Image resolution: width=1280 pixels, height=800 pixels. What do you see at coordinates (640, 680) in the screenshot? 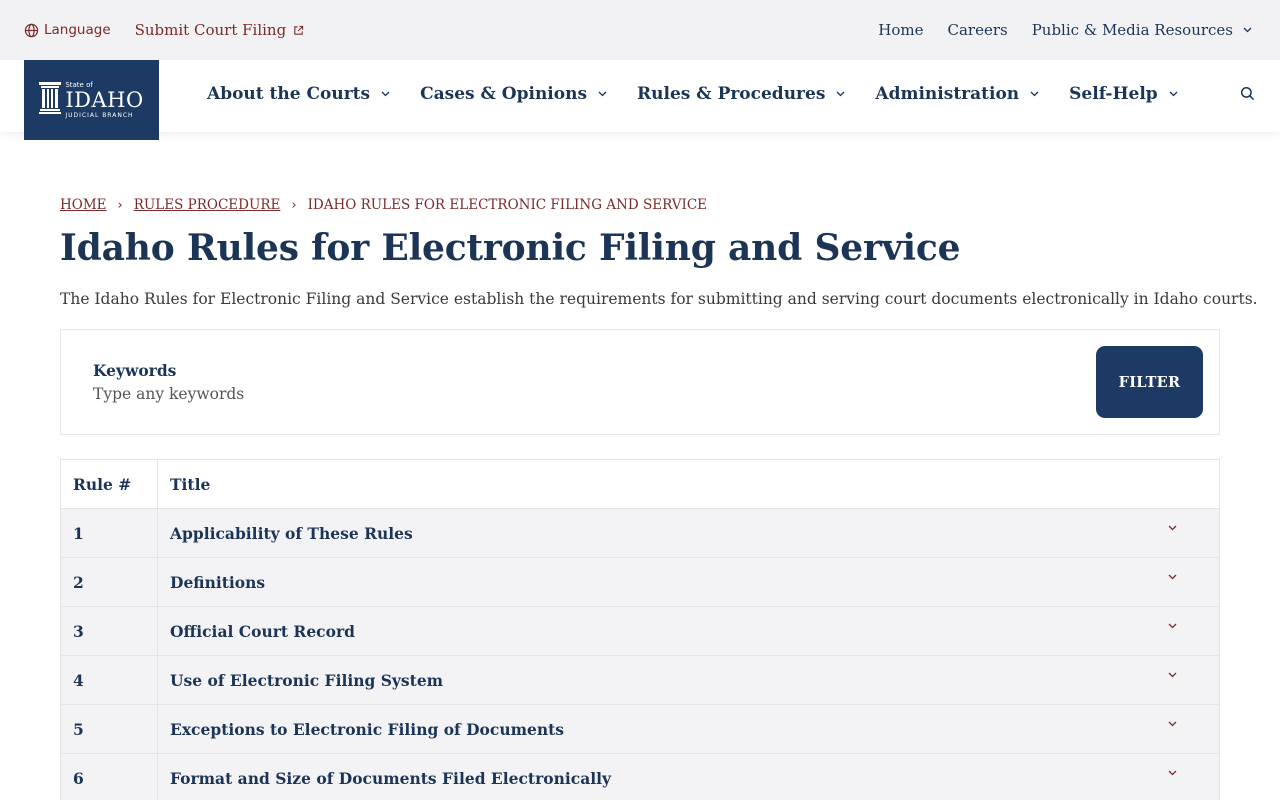
I see `table-row: 4 Use of Electronic Filing System` at bounding box center [640, 680].